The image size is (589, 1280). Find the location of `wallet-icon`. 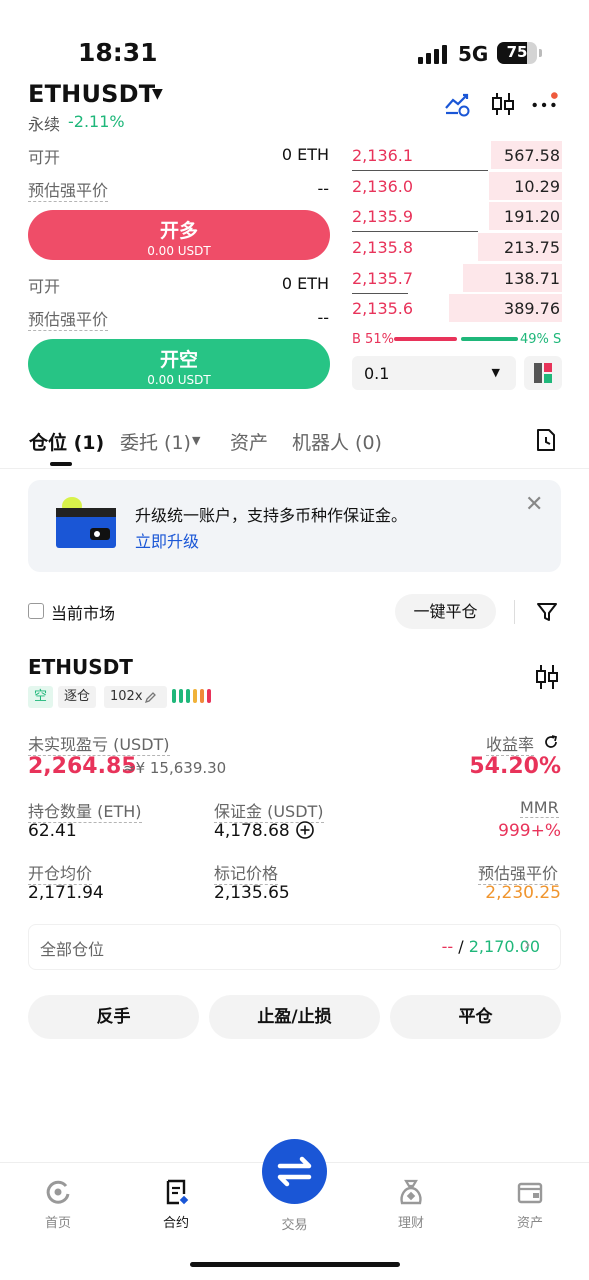

wallet-icon is located at coordinates (530, 1193).